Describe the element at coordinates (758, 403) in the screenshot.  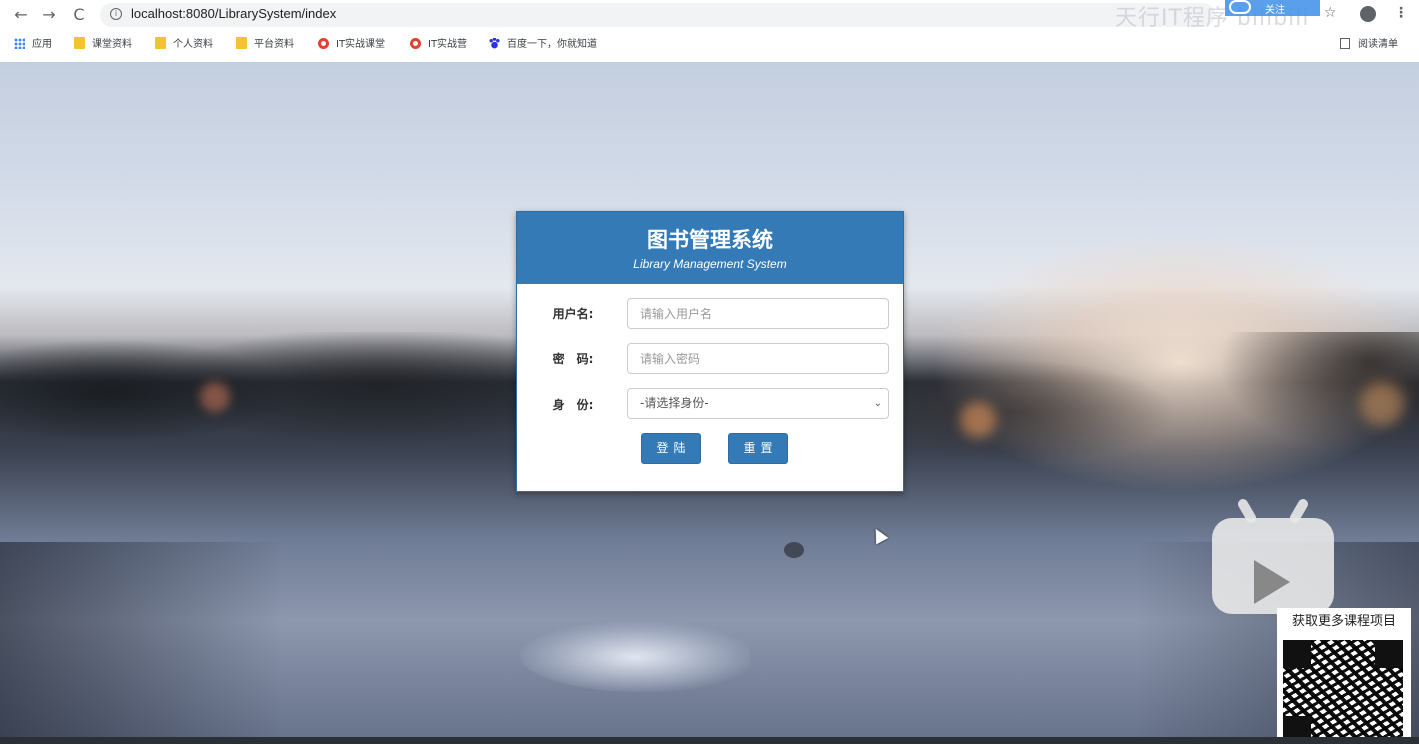
I see `role-select: -请选择身份- ⌄` at that location.